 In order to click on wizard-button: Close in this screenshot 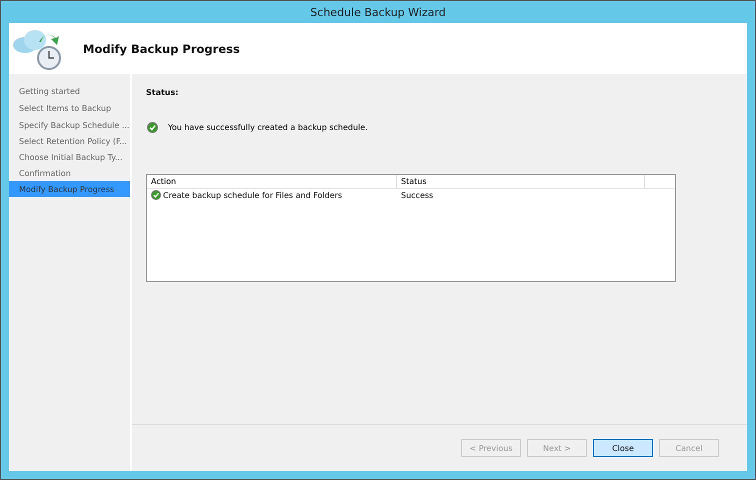, I will do `click(623, 448)`.